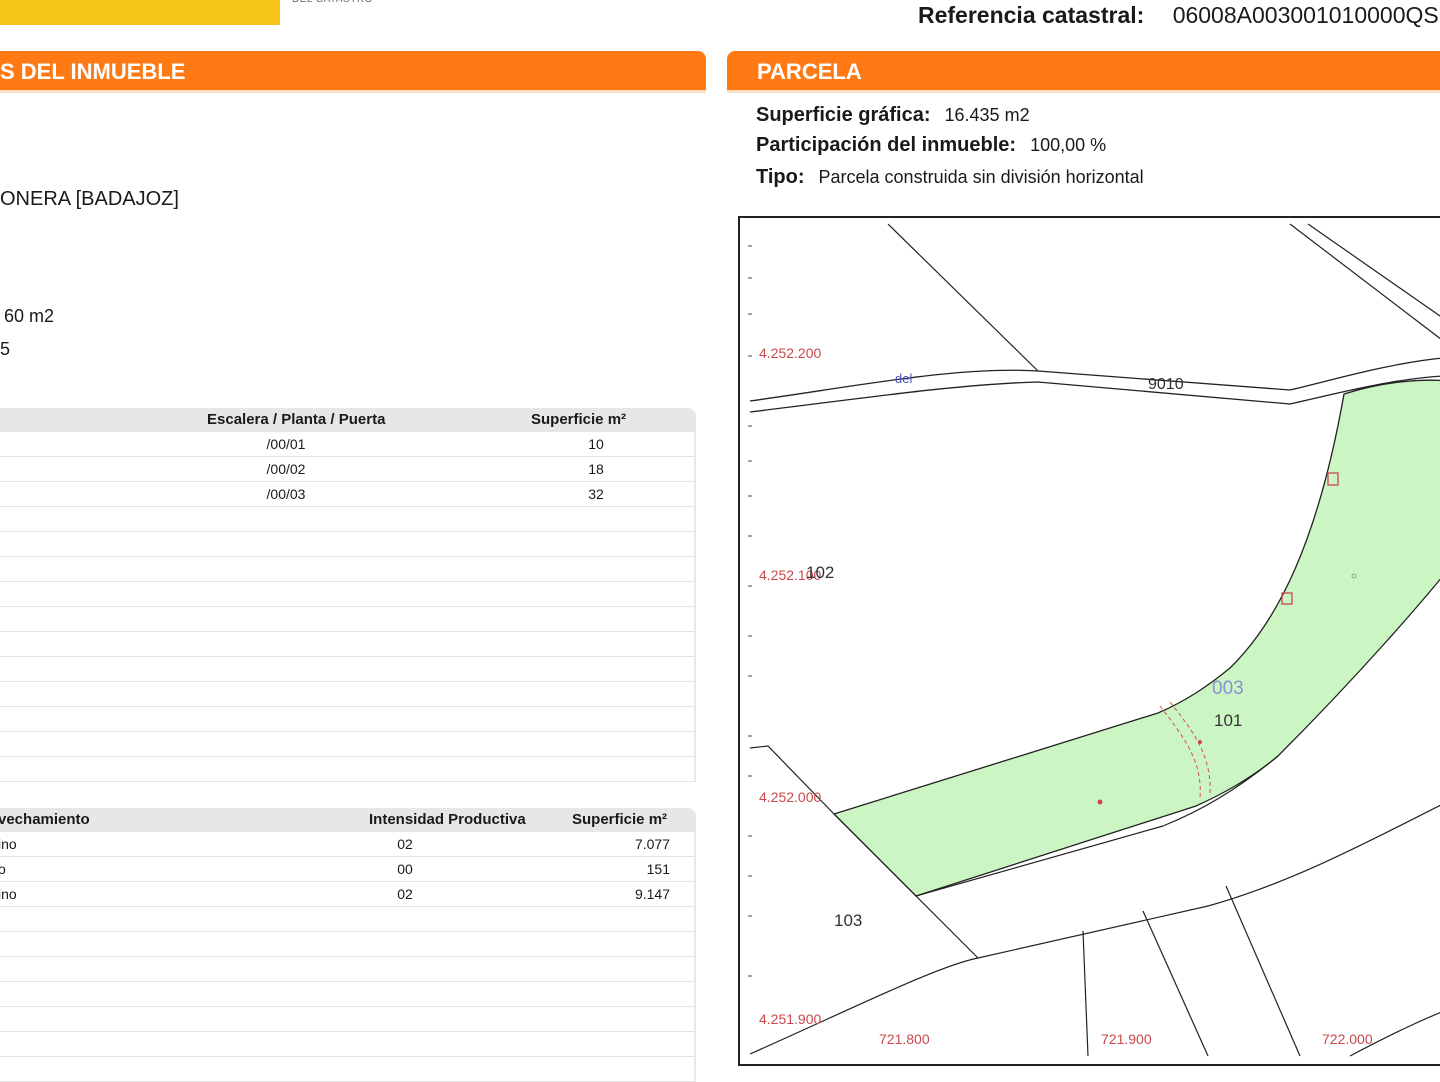 This screenshot has width=1440, height=1082. I want to click on y-tick-label: 4.252.000, so click(790, 797).